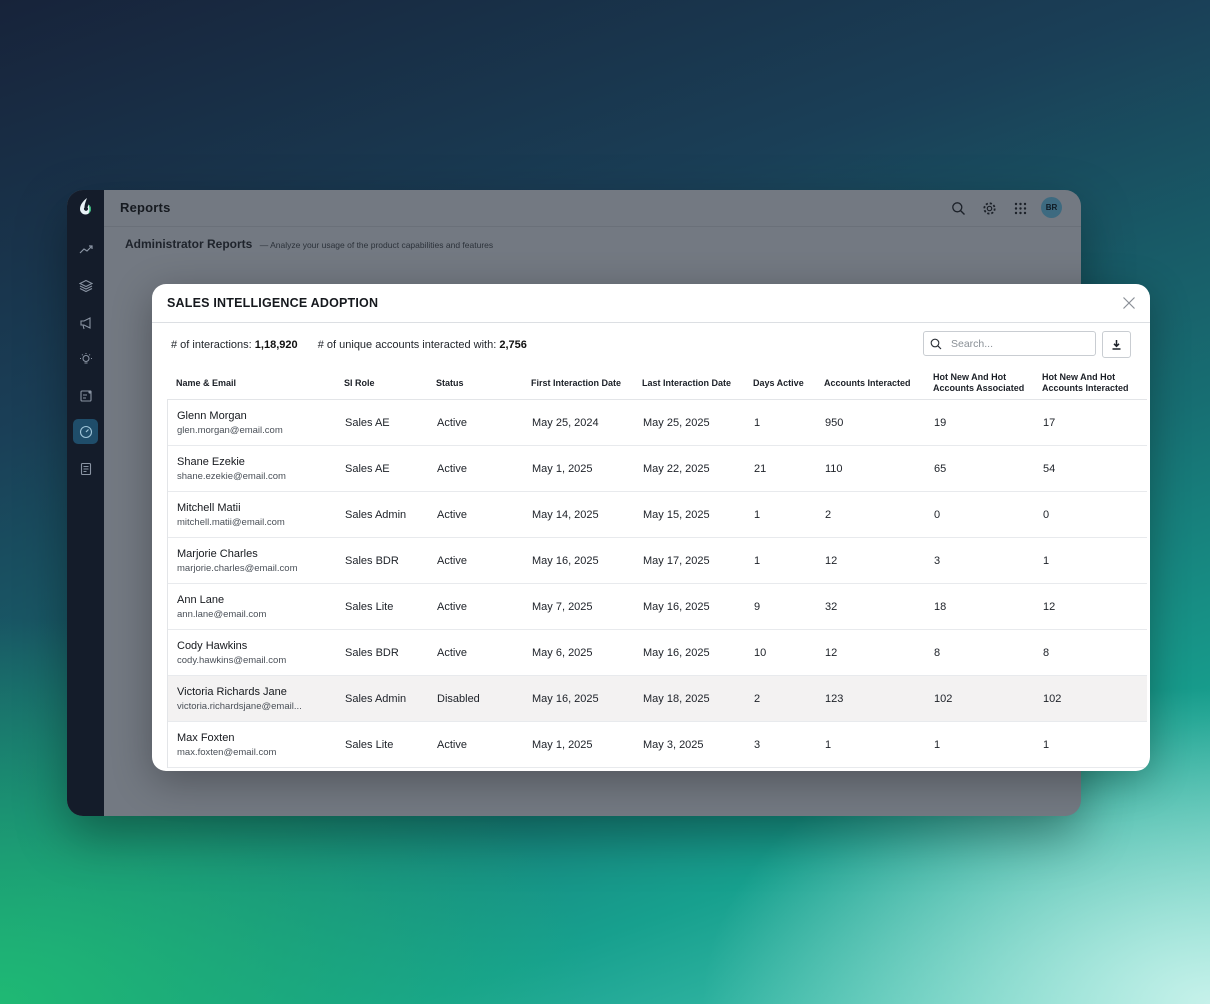 The height and width of the screenshot is (1004, 1210). What do you see at coordinates (828, 514) in the screenshot?
I see `cell-accounts: 2` at bounding box center [828, 514].